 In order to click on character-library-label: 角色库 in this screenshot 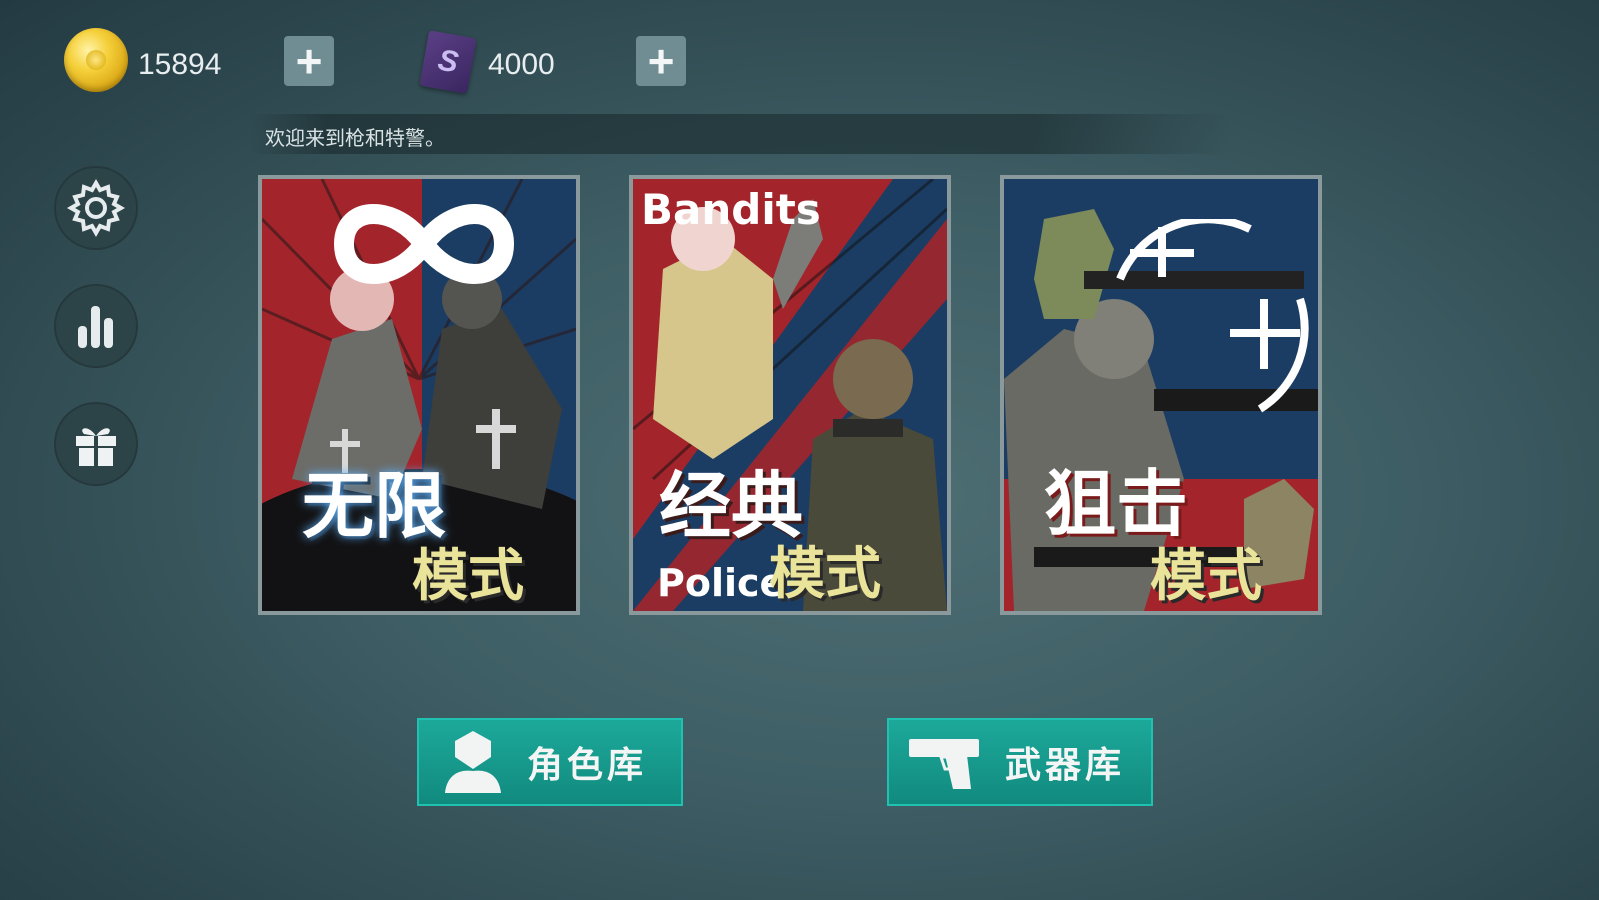, I will do `click(587, 765)`.